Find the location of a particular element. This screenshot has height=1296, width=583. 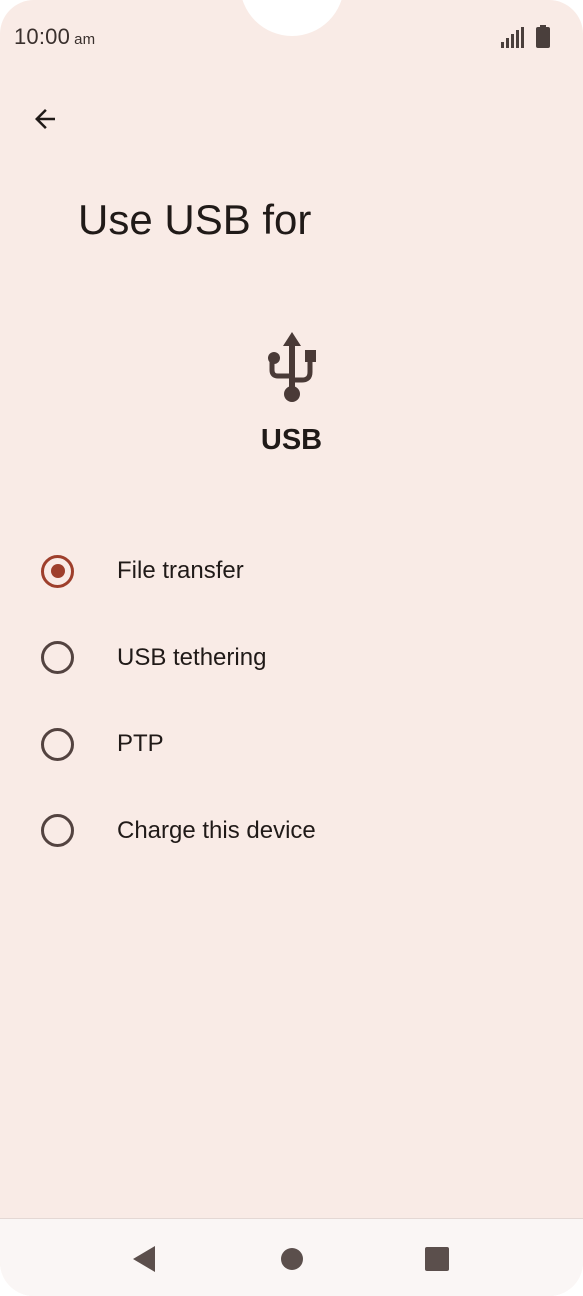

option-usb-tethering: USB tethering is located at coordinates (291, 658).